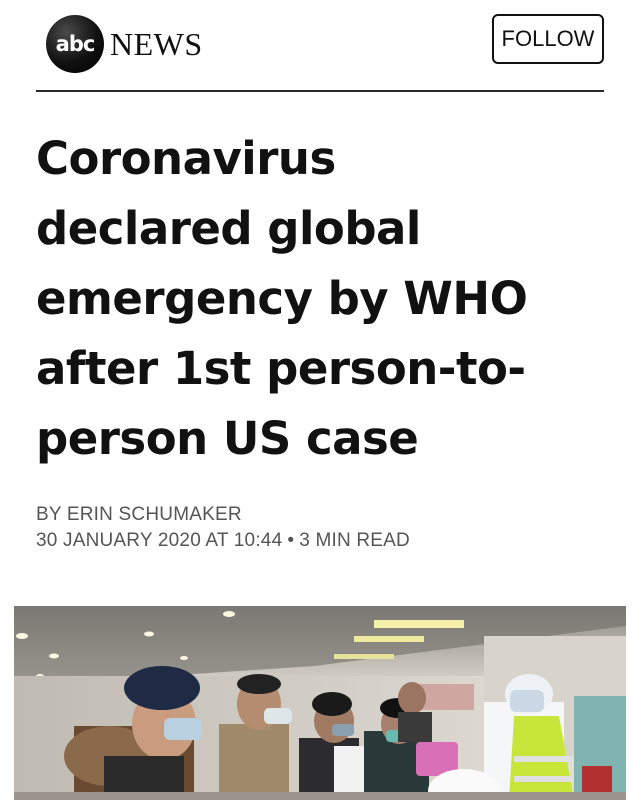  What do you see at coordinates (354, 540) in the screenshot?
I see `read-time: 3 MIN READ` at bounding box center [354, 540].